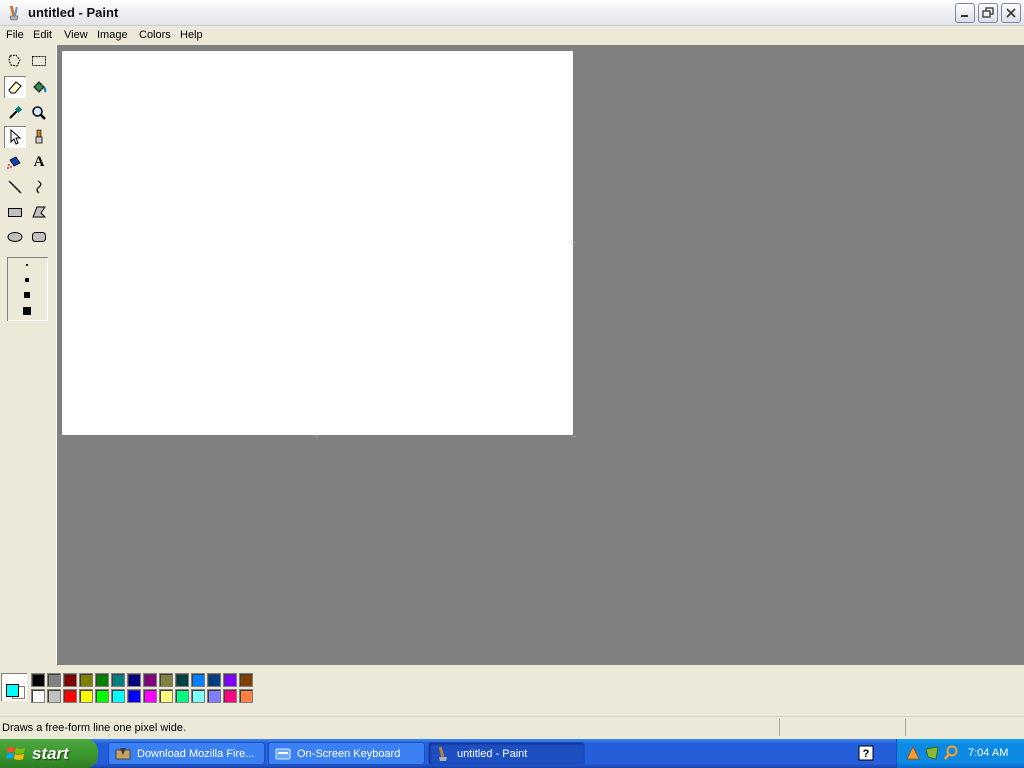 This screenshot has height=768, width=1024. What do you see at coordinates (512, 727) in the screenshot?
I see `status-bar: Draws a free-form line one pixel wide.` at bounding box center [512, 727].